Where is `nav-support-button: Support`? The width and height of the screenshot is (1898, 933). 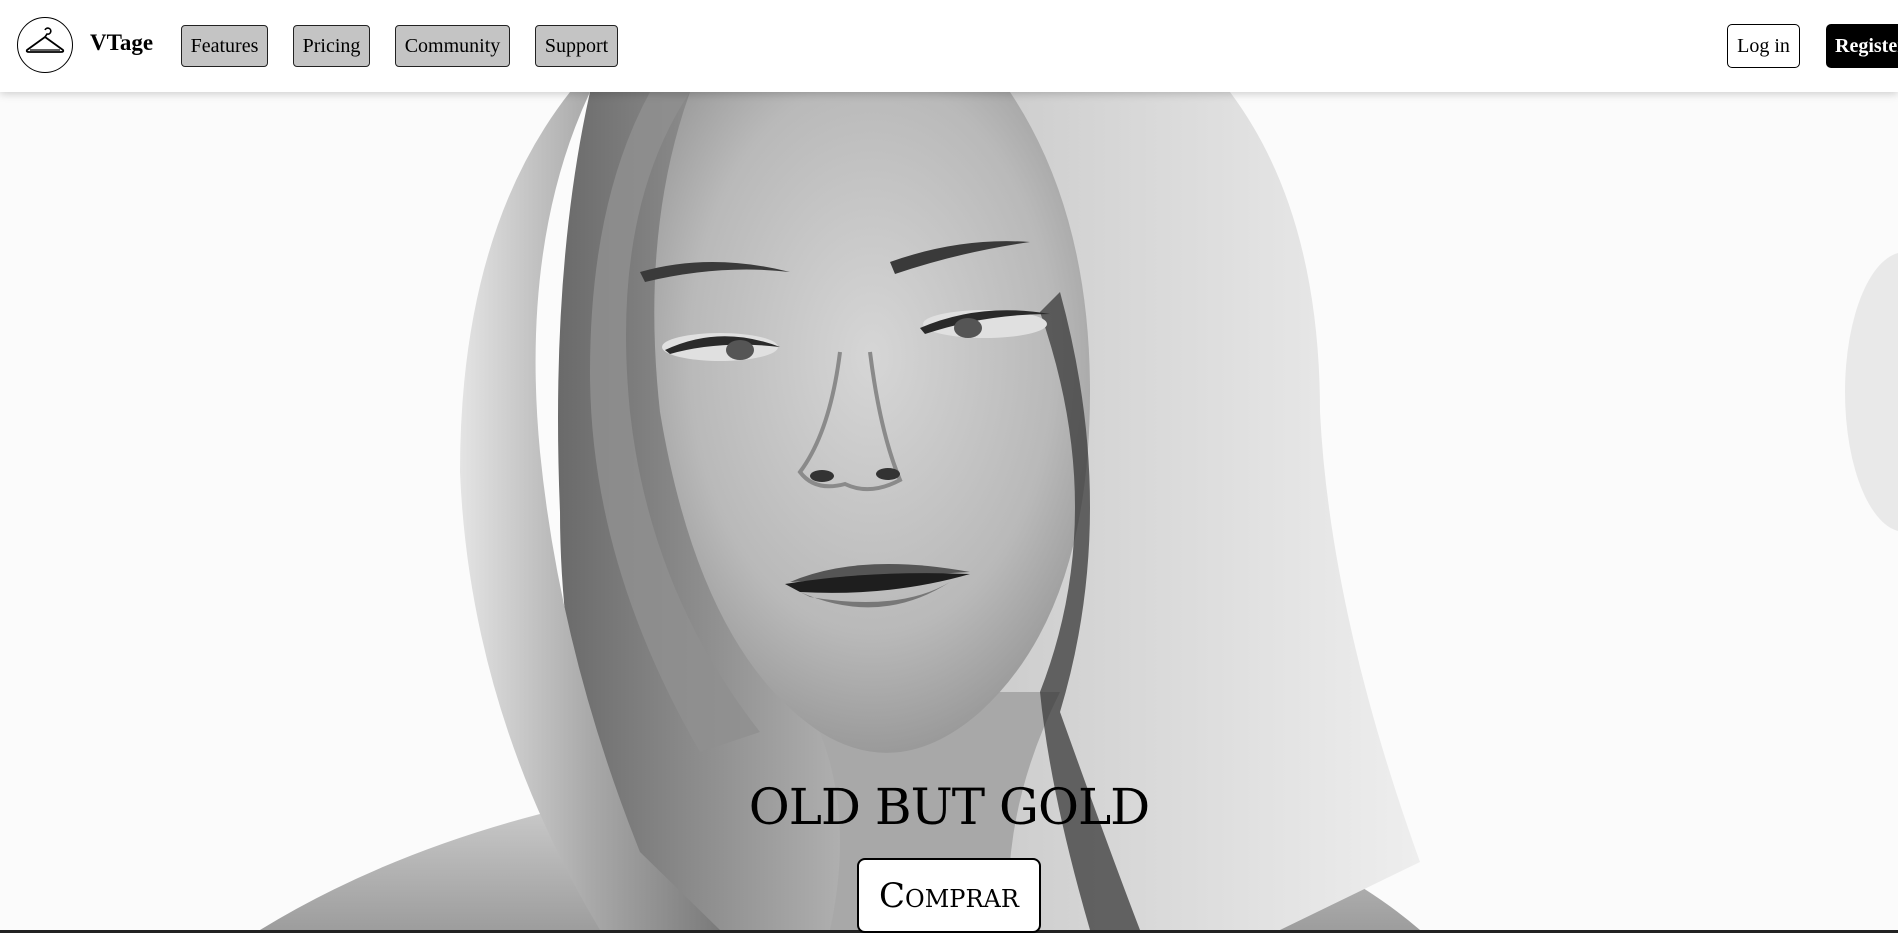 nav-support-button: Support is located at coordinates (576, 46).